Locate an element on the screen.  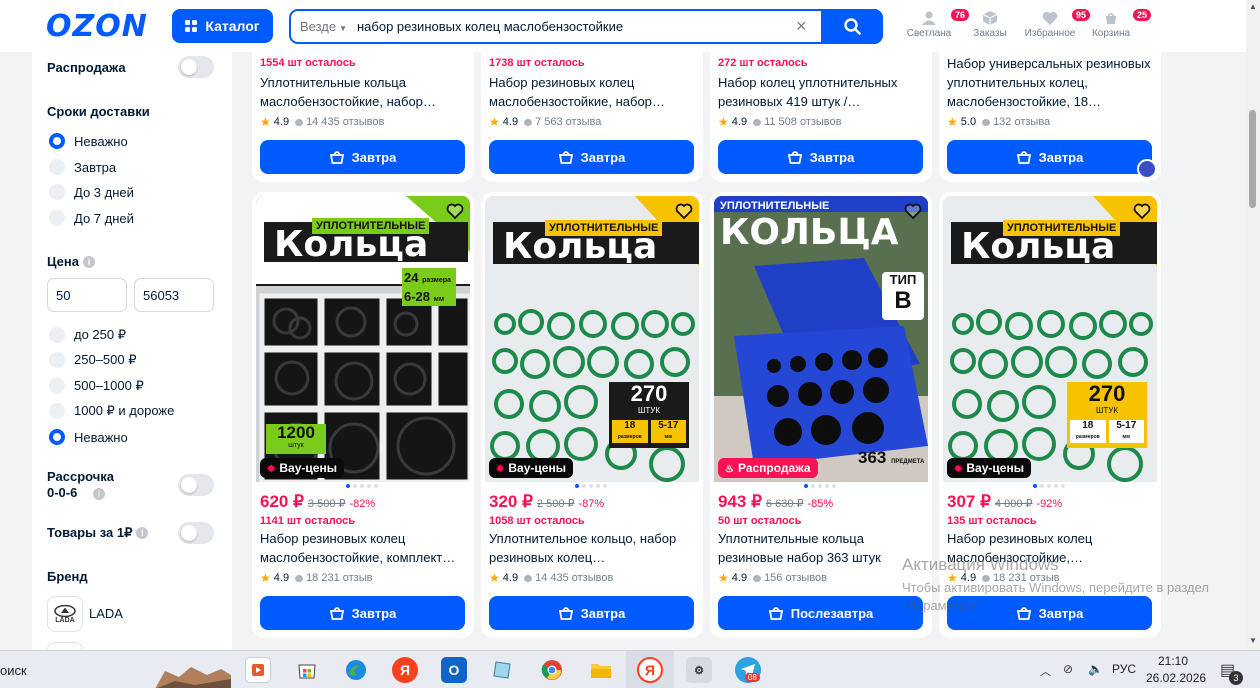
reviews-count: 11 508 отзывов is located at coordinates (802, 122).